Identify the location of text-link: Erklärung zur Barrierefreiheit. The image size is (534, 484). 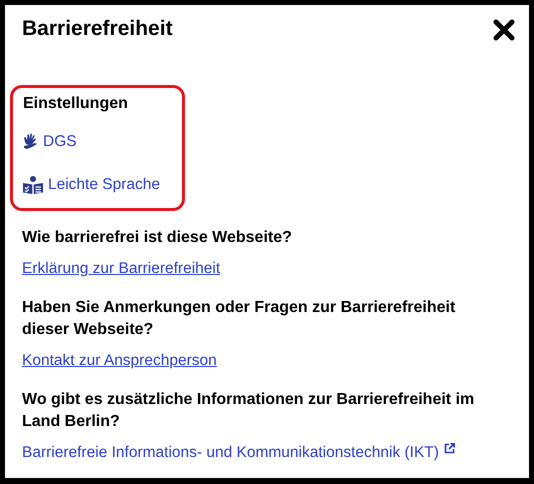
(121, 268).